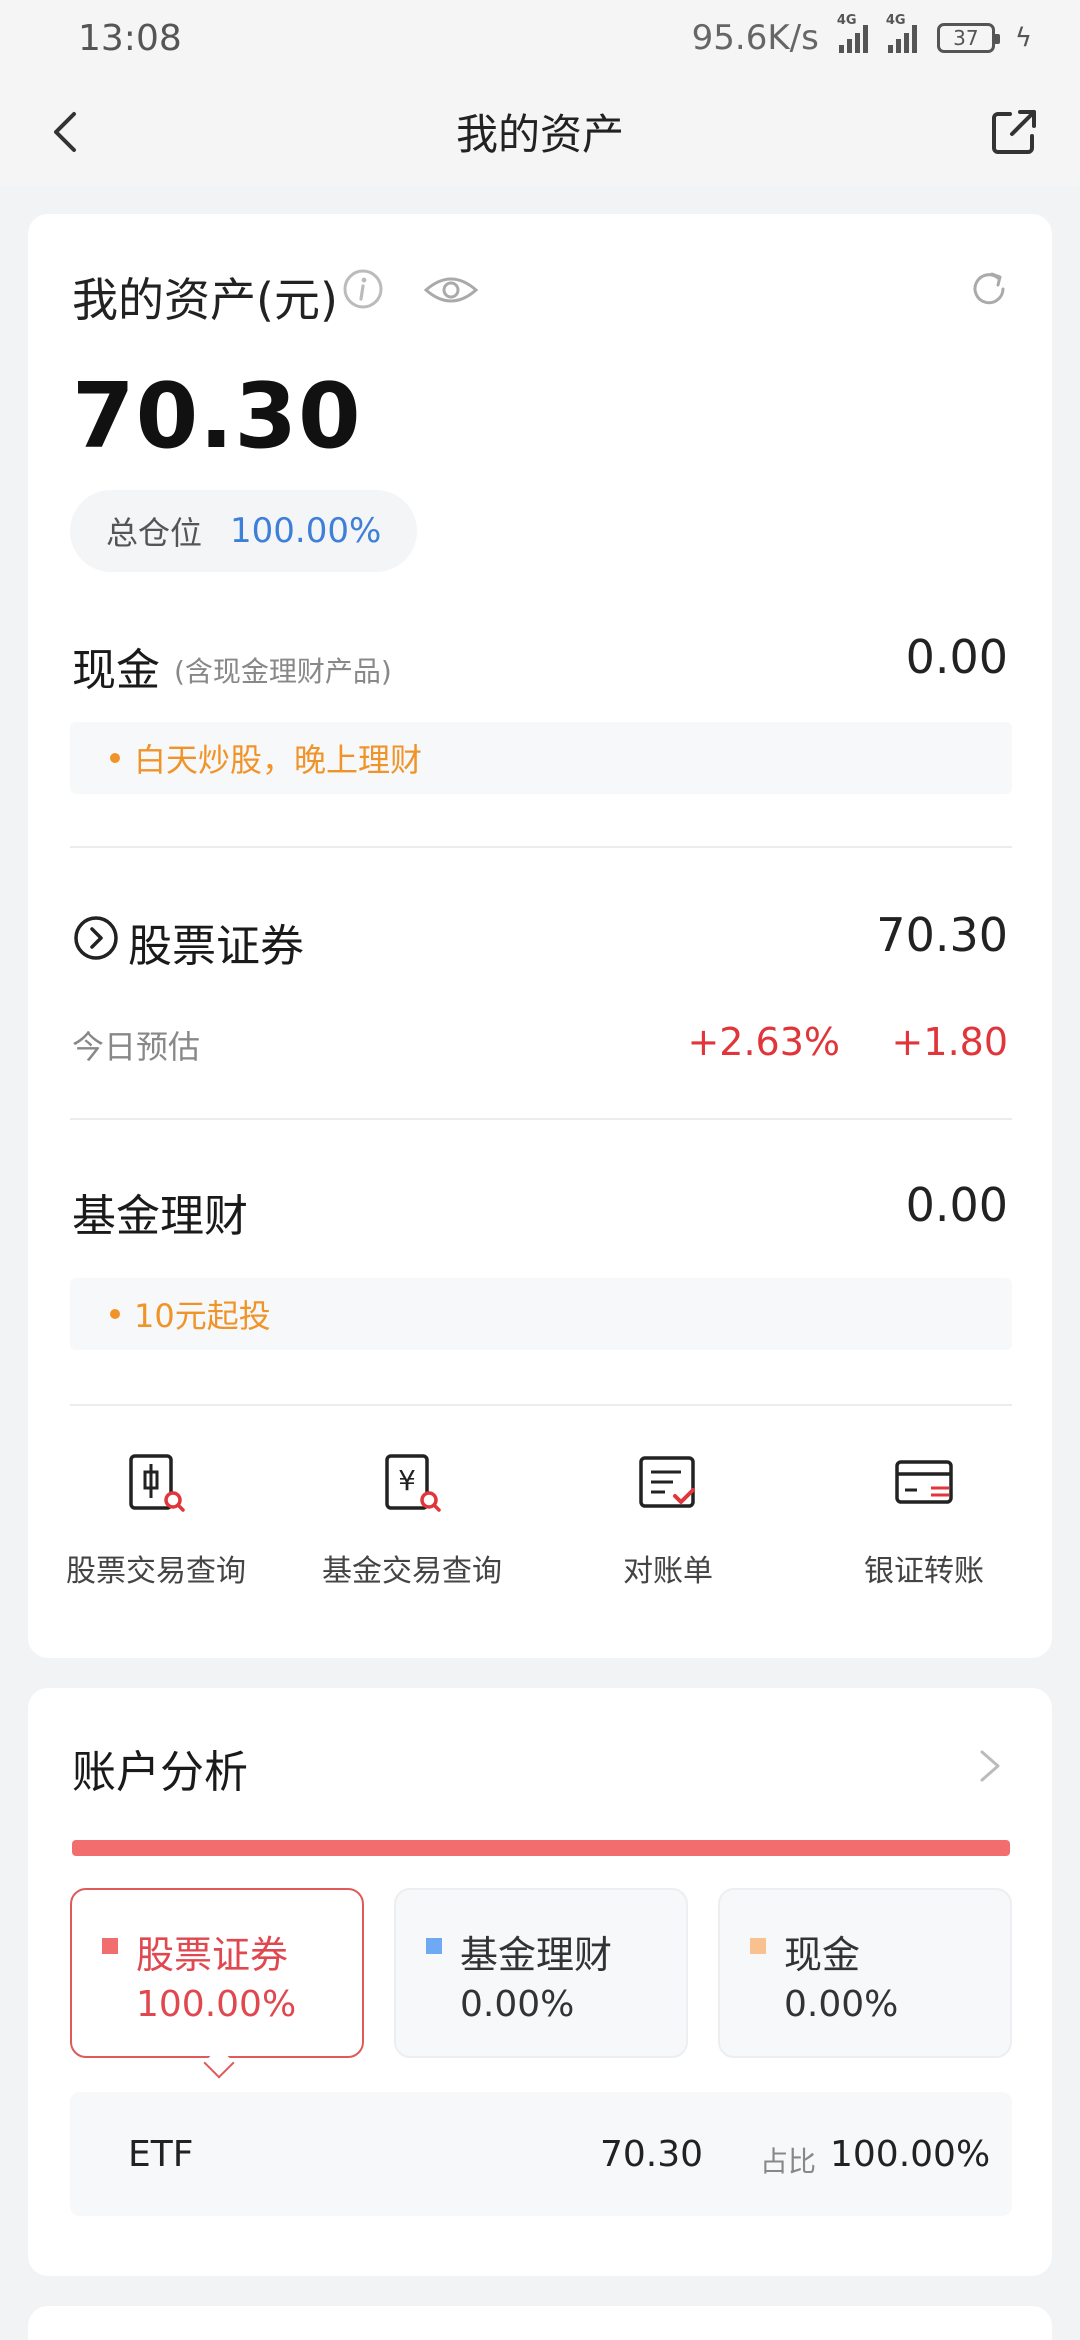  I want to click on status-indicators: 95.6K/s 4G 4G 37 ϟ, so click(861, 35).